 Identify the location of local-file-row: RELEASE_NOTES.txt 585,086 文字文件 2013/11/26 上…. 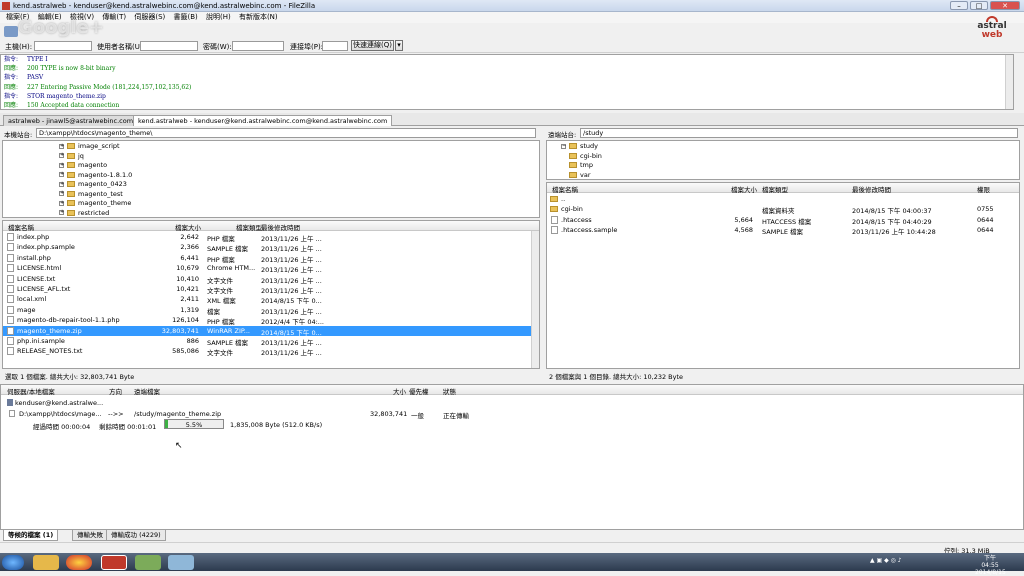
(271, 351).